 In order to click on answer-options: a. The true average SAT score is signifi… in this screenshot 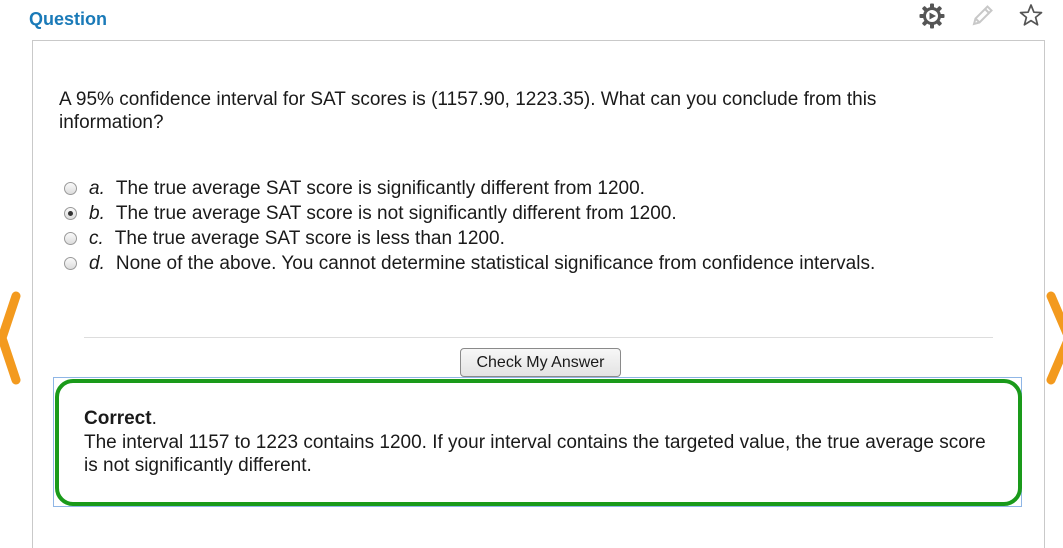, I will do `click(469, 226)`.